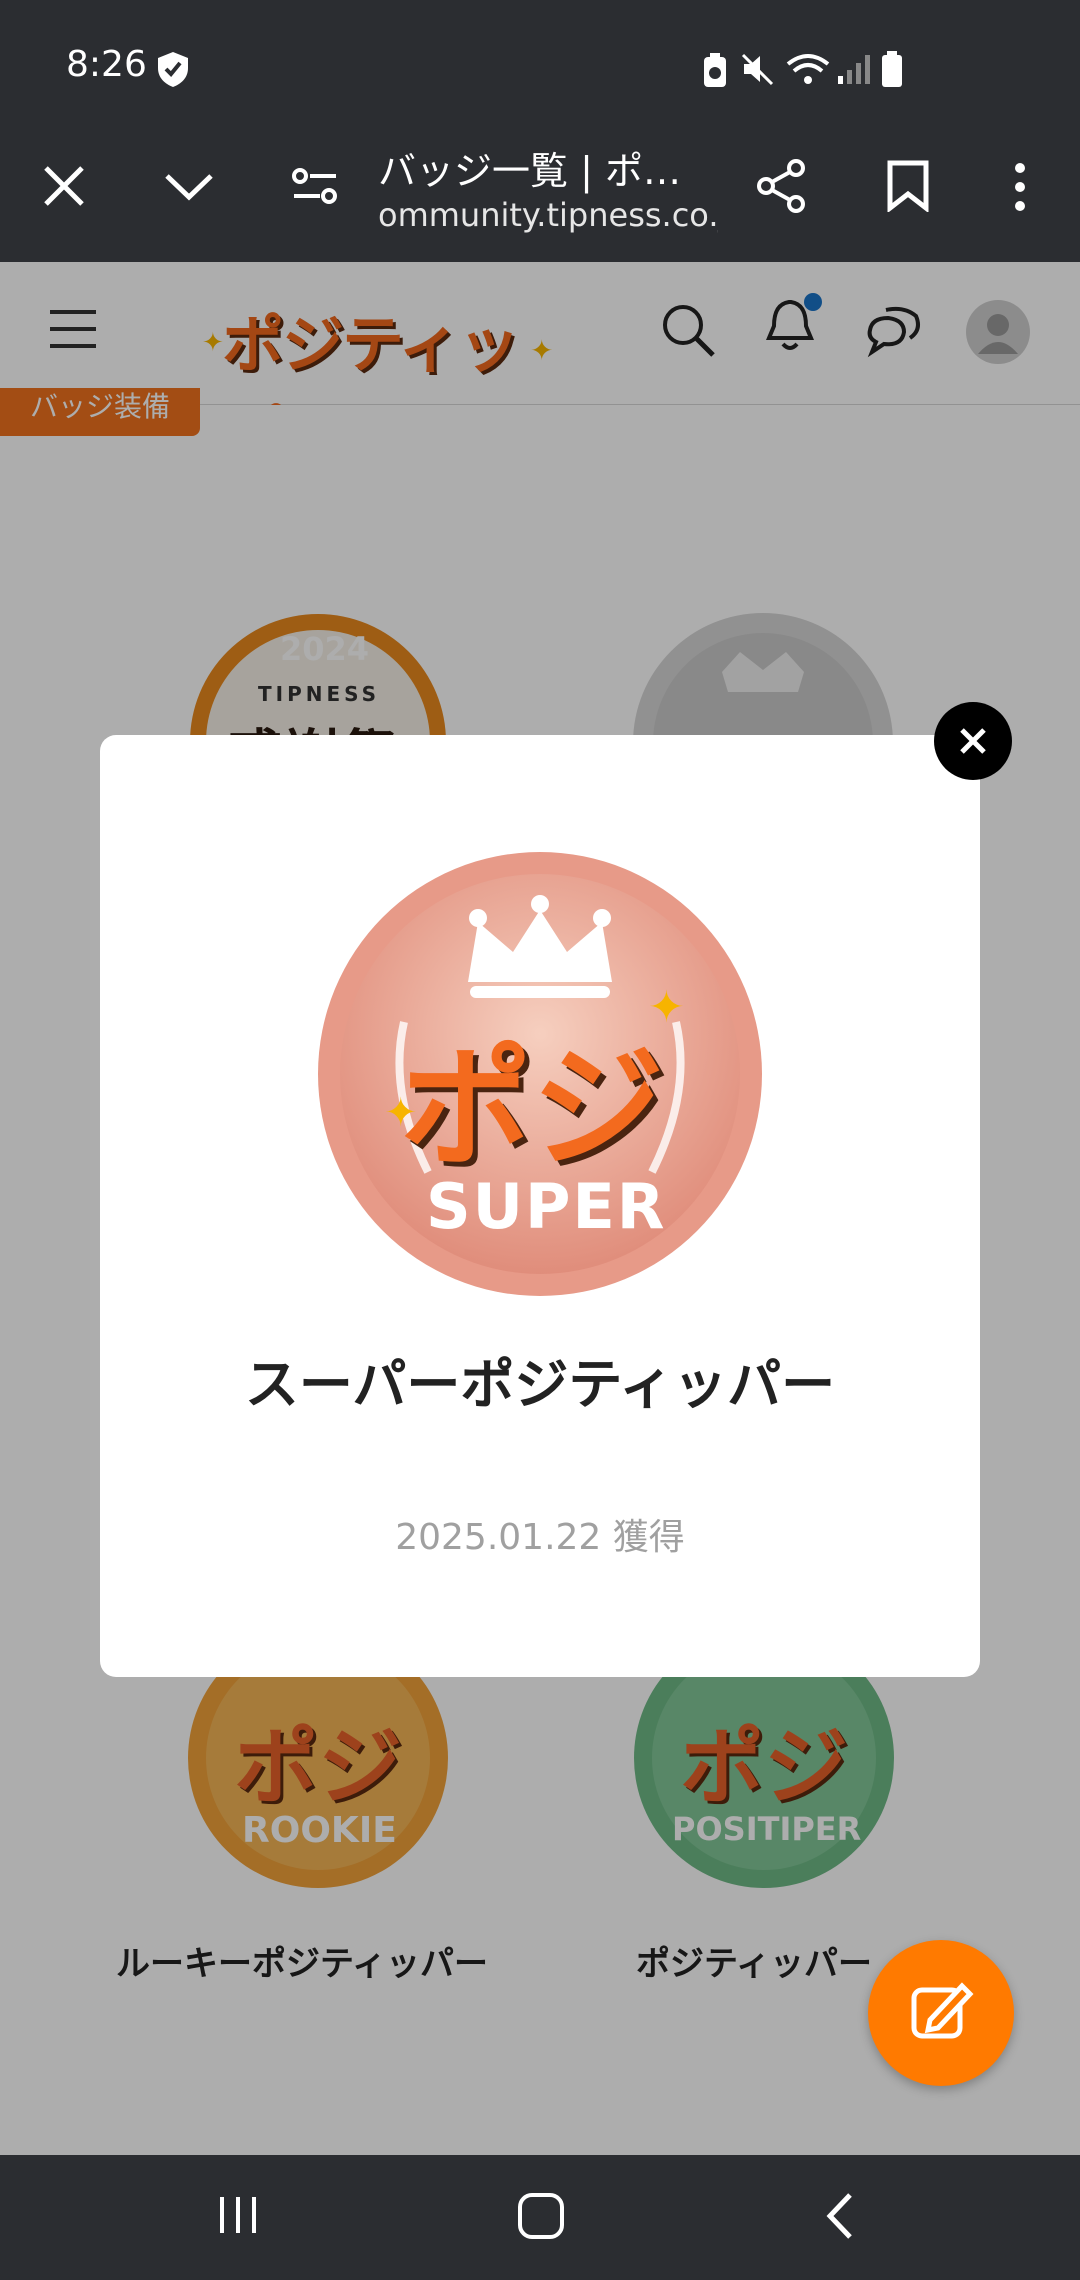 This screenshot has height=2280, width=1080. Describe the element at coordinates (782, 186) in the screenshot. I see `share-icon` at that location.